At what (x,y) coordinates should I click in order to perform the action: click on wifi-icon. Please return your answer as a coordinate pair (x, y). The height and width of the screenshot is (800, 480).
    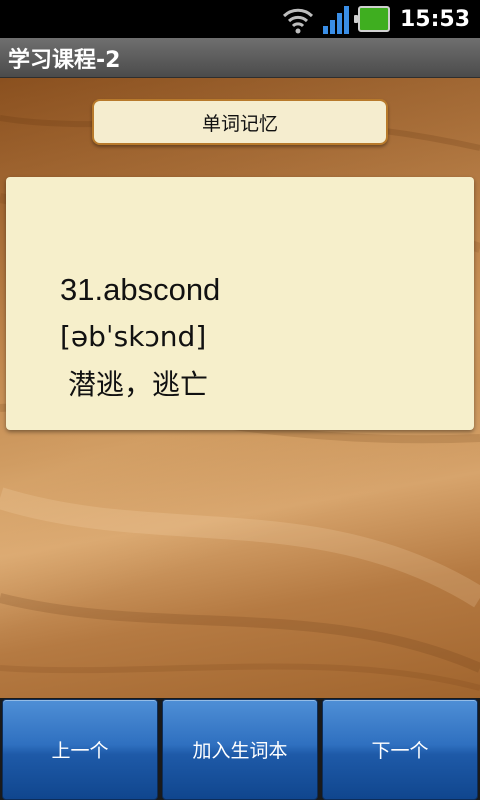
    Looking at the image, I should click on (298, 21).